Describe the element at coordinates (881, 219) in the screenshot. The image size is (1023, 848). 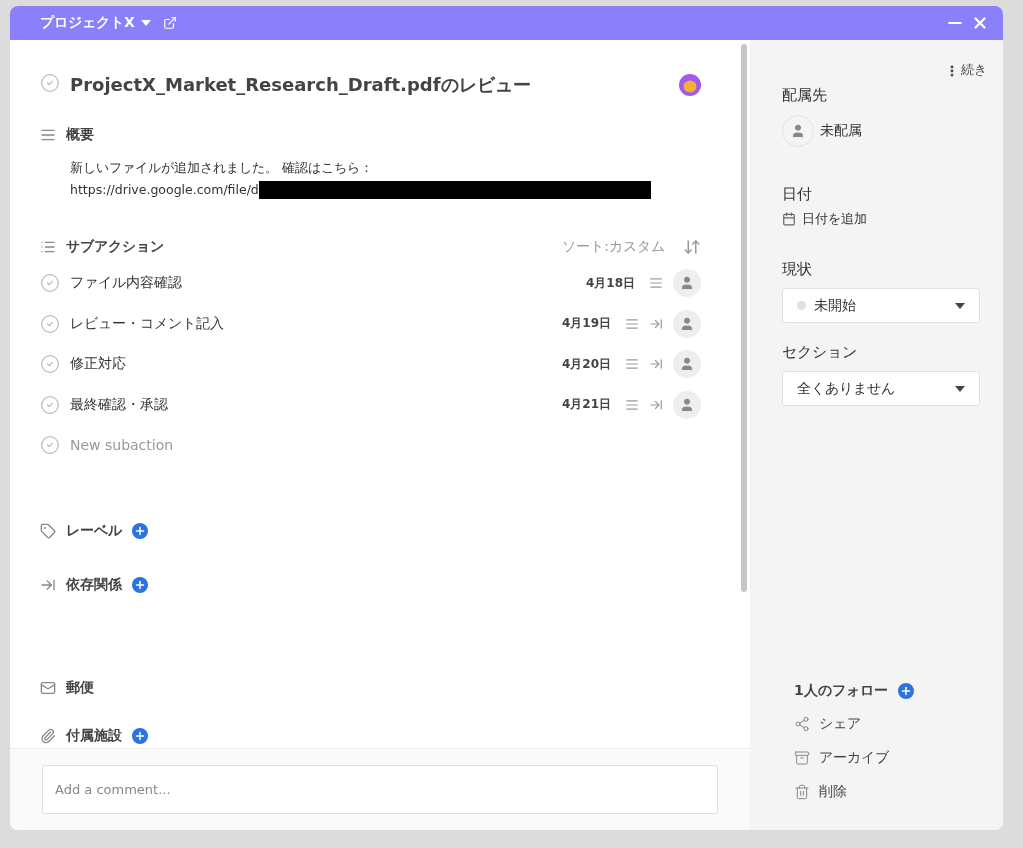
I see `add-date-button: 日付を追加` at that location.